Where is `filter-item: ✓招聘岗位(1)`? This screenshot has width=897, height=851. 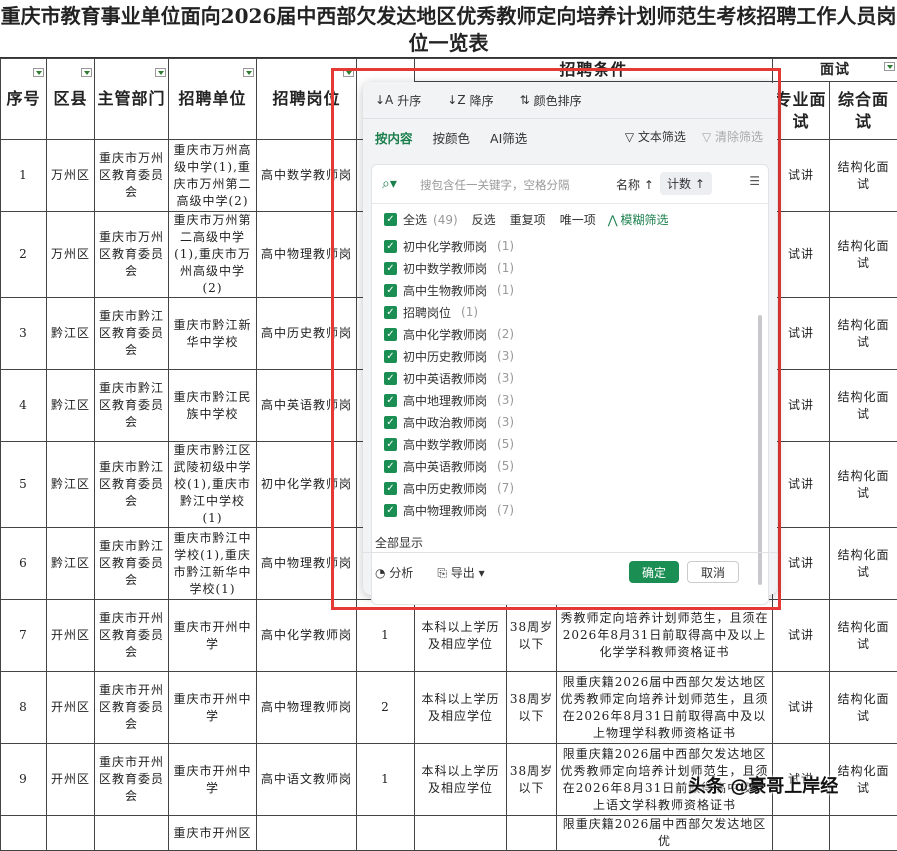 filter-item: ✓招聘岗位(1) is located at coordinates (554, 312).